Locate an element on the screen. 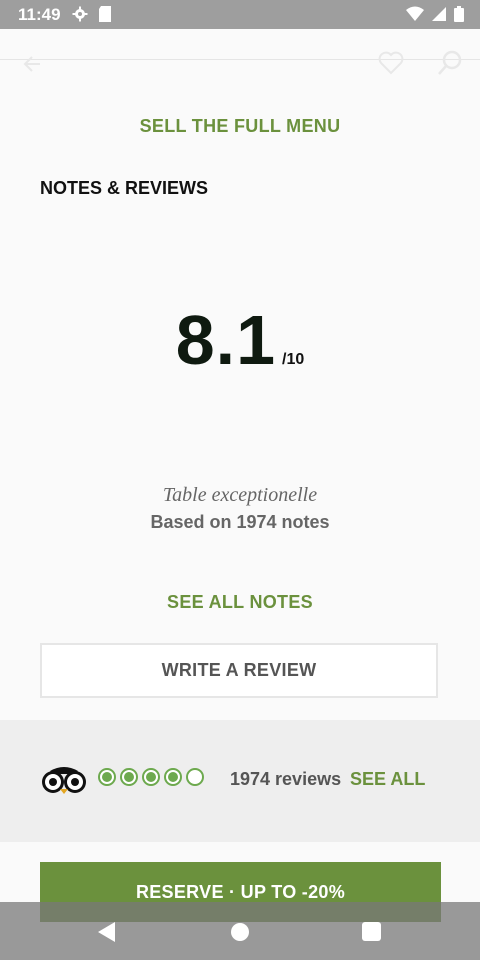 Image resolution: width=480 pixels, height=960 pixels. score: 8.1/10 is located at coordinates (240, 340).